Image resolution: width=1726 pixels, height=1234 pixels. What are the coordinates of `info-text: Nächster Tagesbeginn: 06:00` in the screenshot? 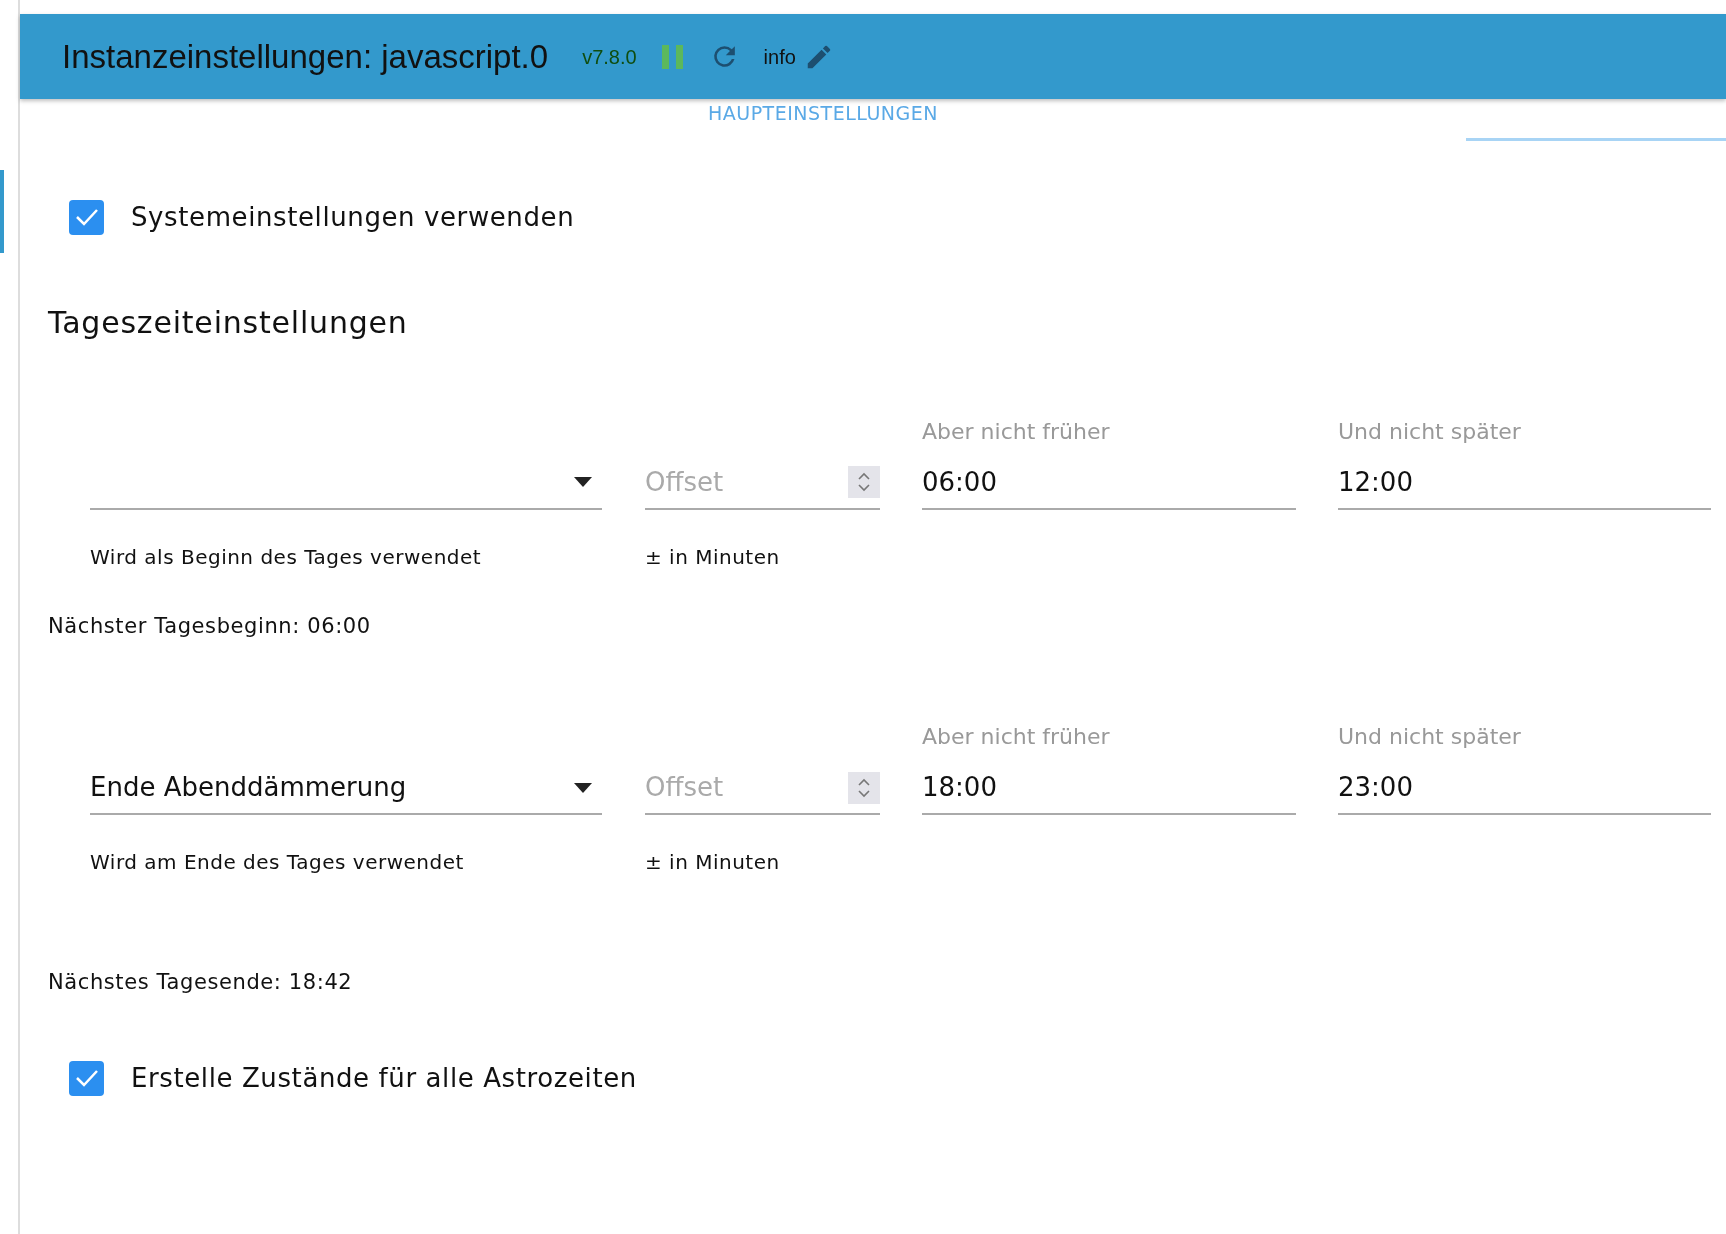 It's located at (209, 626).